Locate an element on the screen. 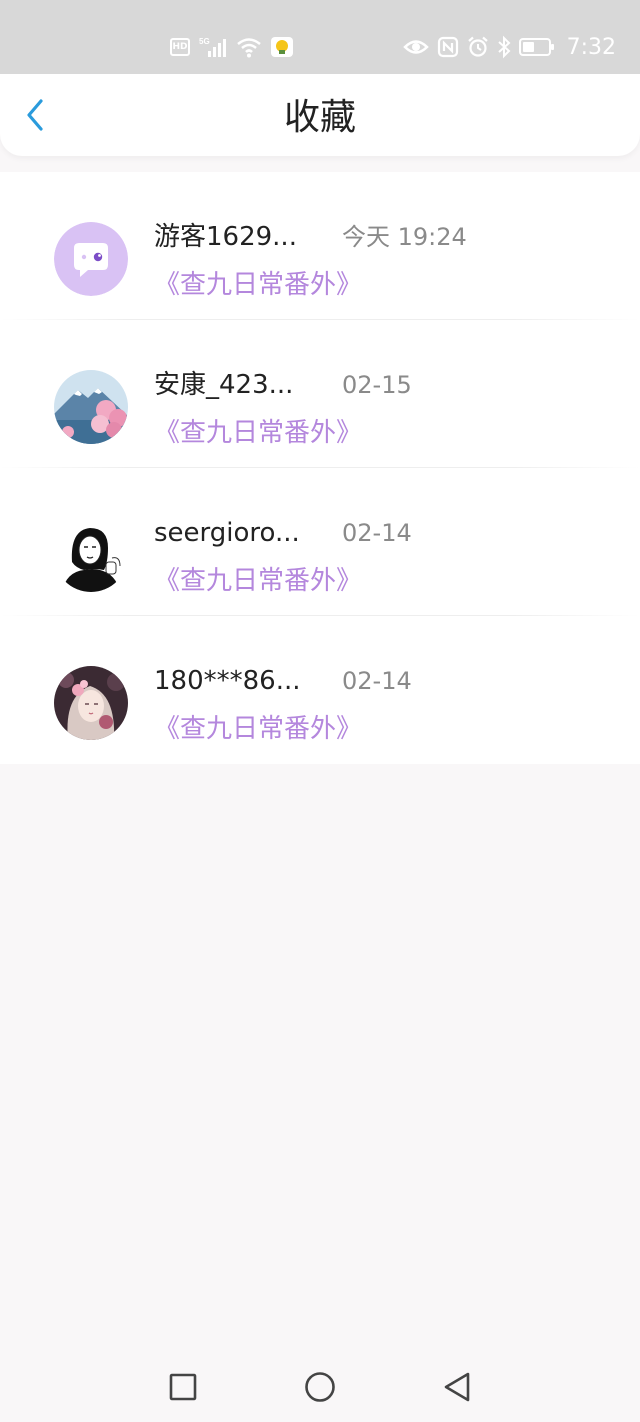  list-item: 游客1629... 今天 19:24 《查九日常番外》 is located at coordinates (320, 246).